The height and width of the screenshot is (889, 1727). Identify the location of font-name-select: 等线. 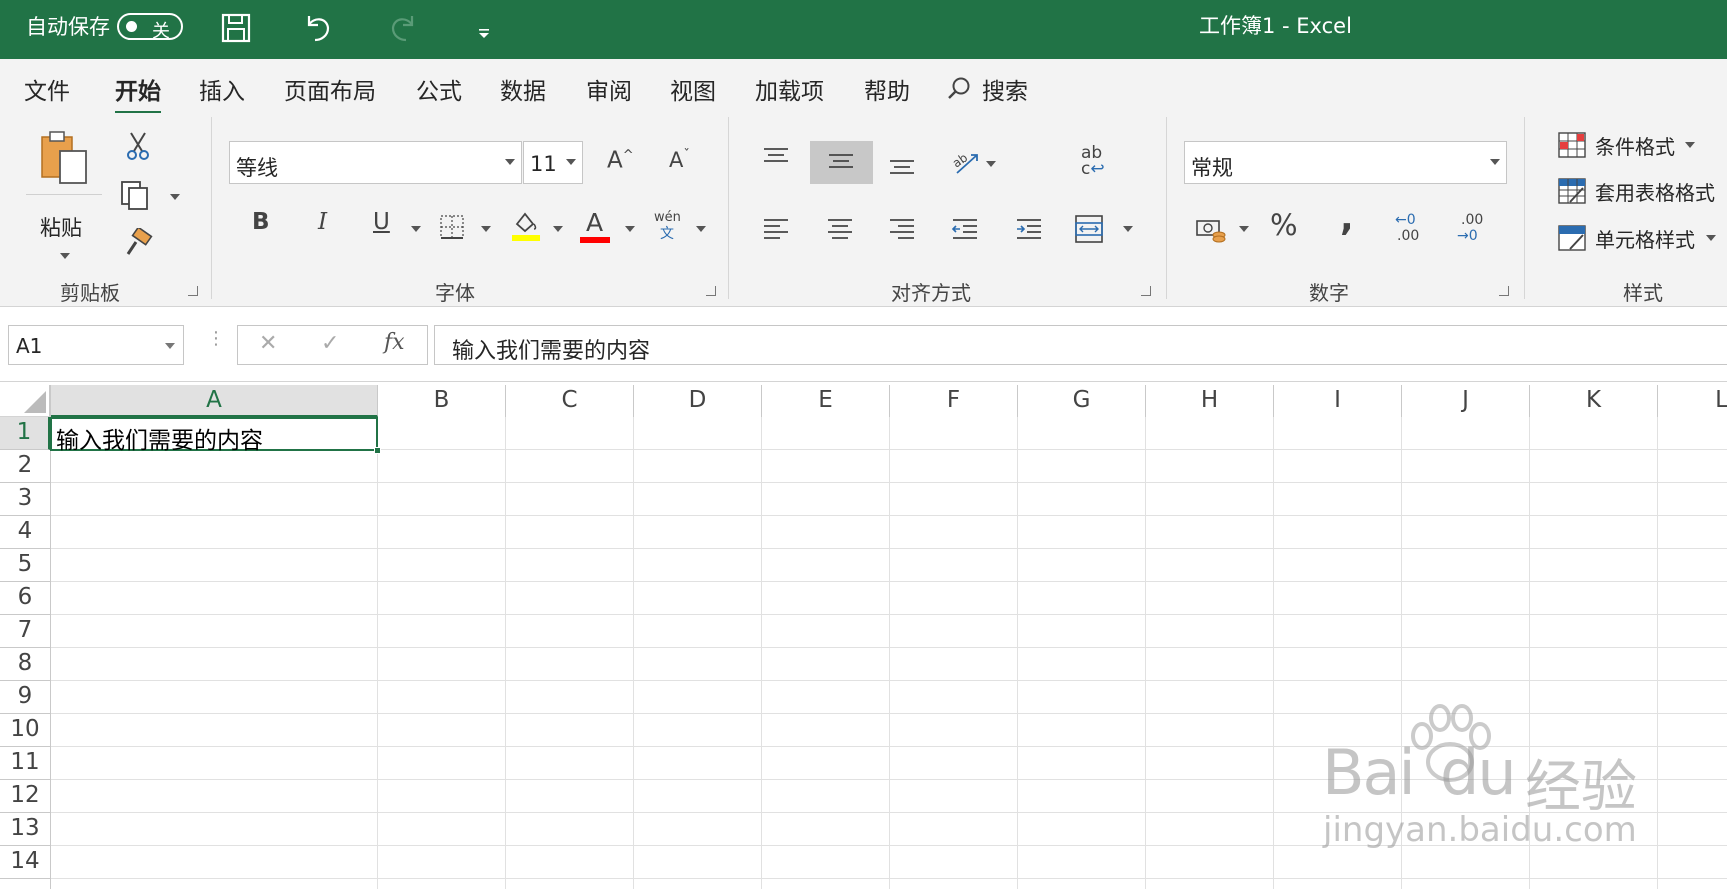
(375, 162).